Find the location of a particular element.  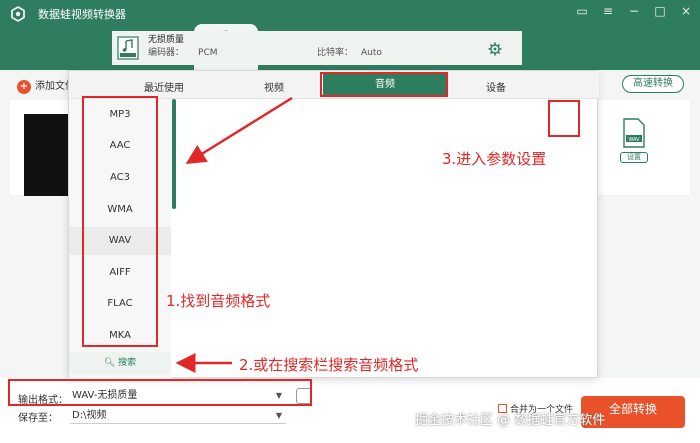

format-search: 🔍︎ 搜索 is located at coordinates (120, 363).